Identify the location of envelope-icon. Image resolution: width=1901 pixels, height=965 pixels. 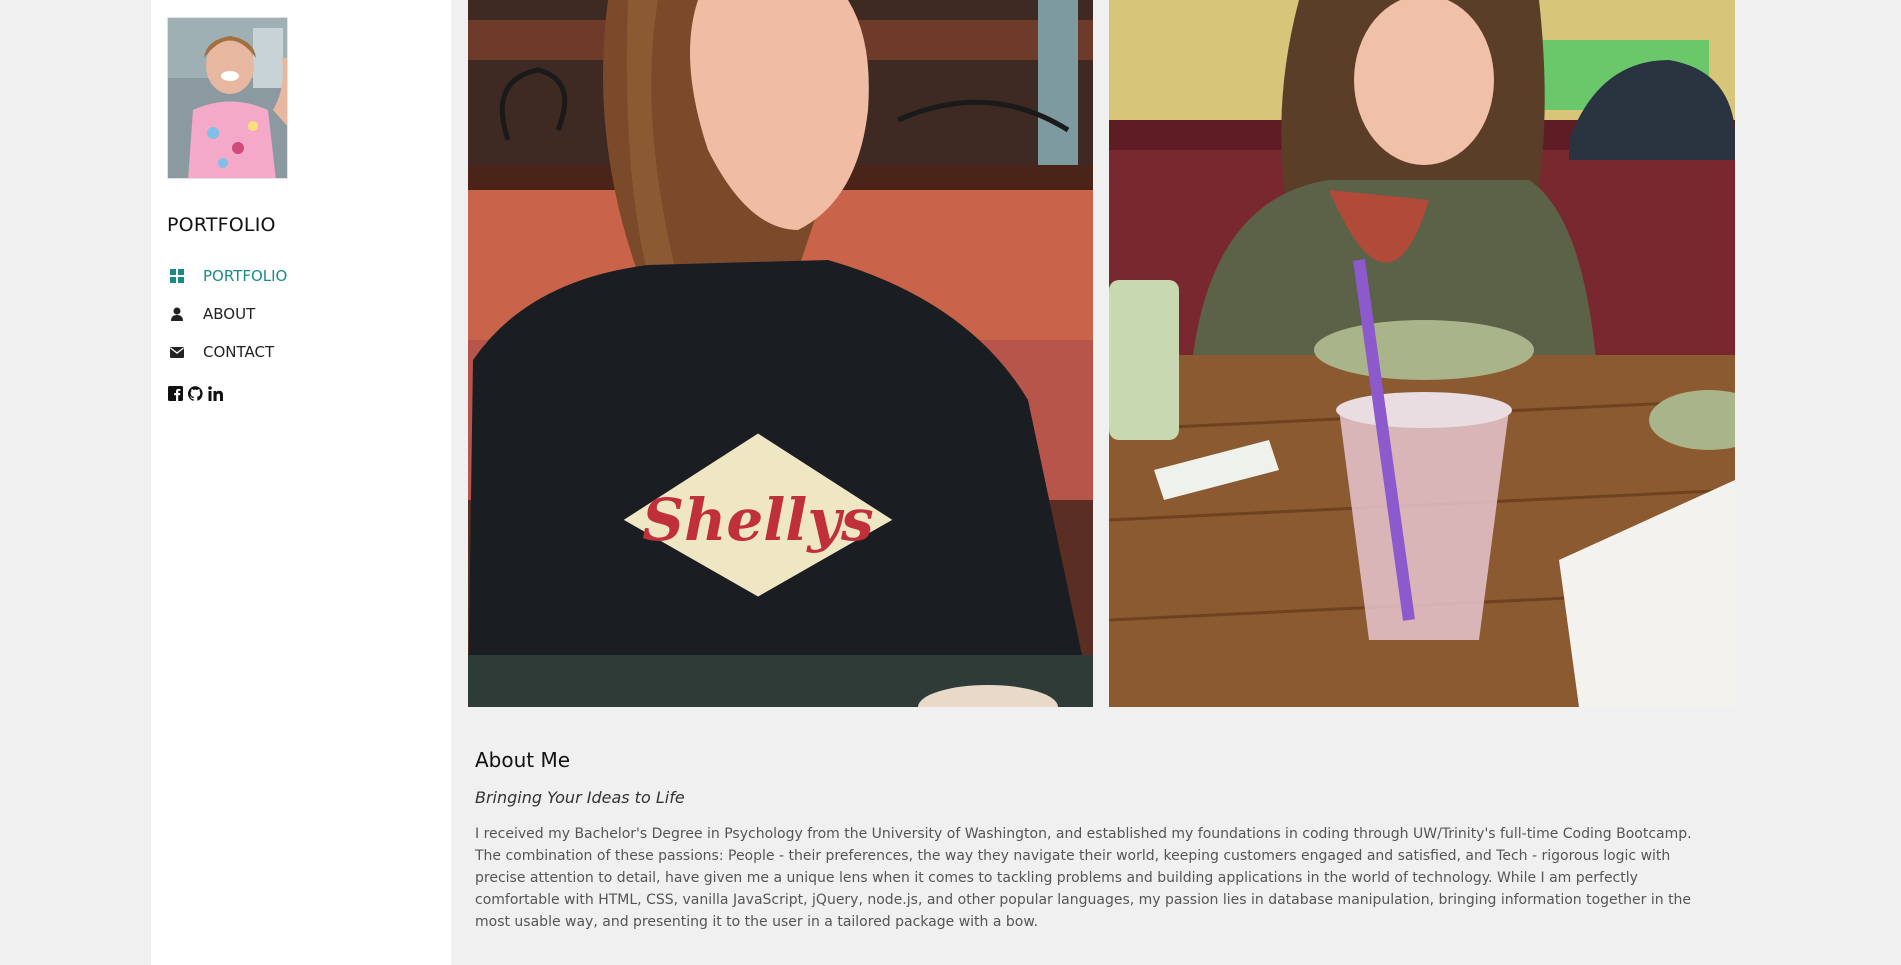
(177, 352).